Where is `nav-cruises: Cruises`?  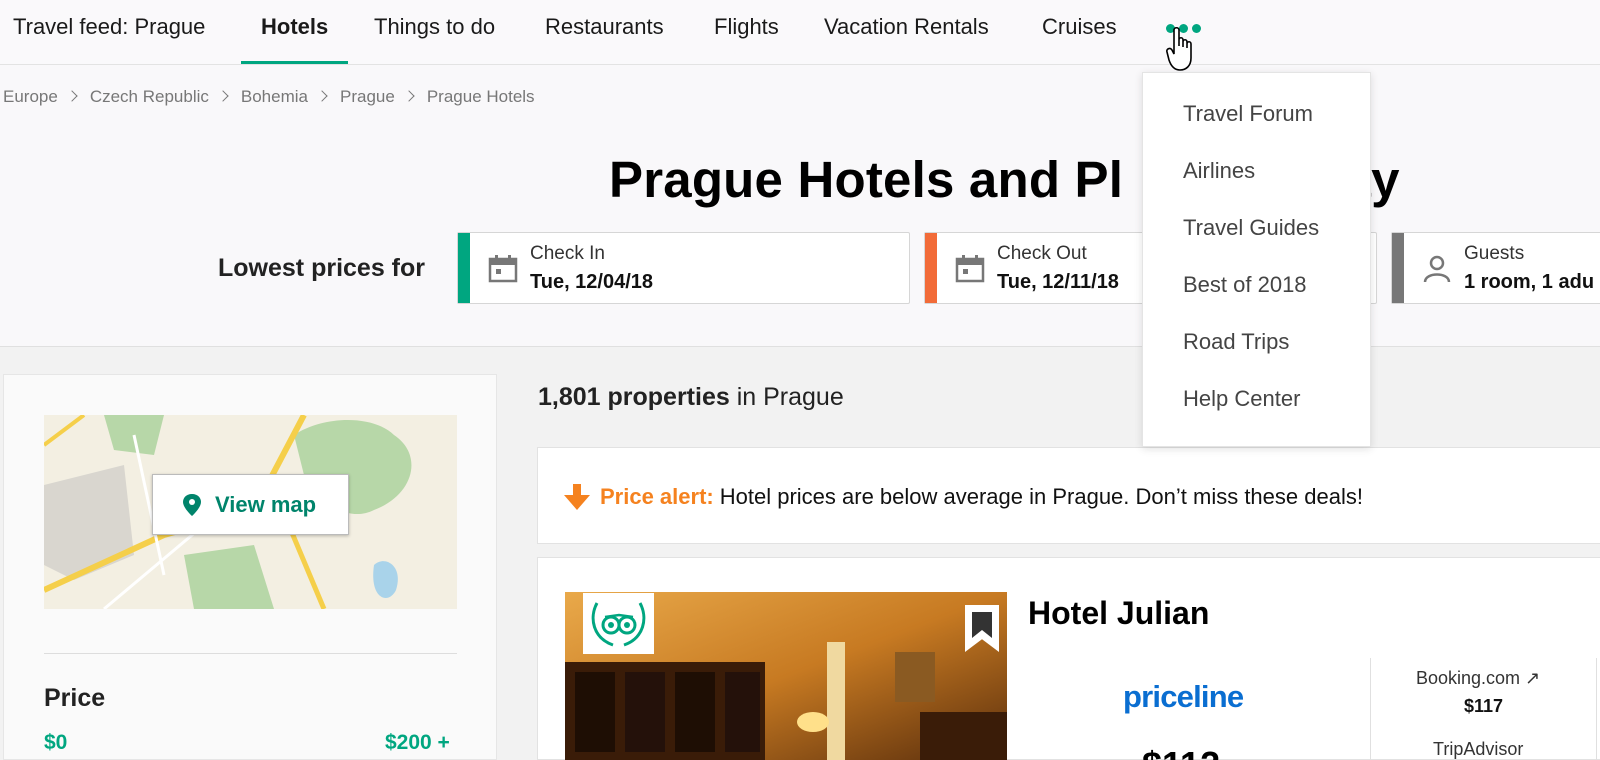
nav-cruises: Cruises is located at coordinates (1079, 32).